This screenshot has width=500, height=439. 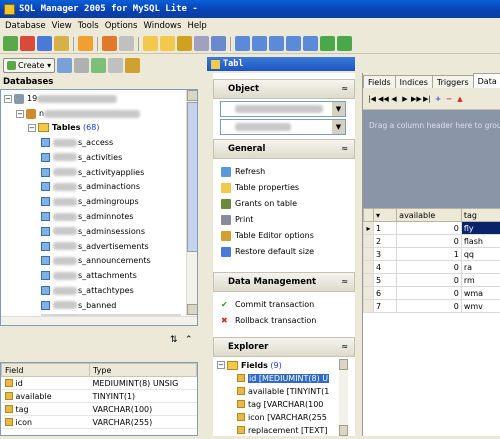 What do you see at coordinates (162, 26) in the screenshot?
I see `menu-windows: Windows` at bounding box center [162, 26].